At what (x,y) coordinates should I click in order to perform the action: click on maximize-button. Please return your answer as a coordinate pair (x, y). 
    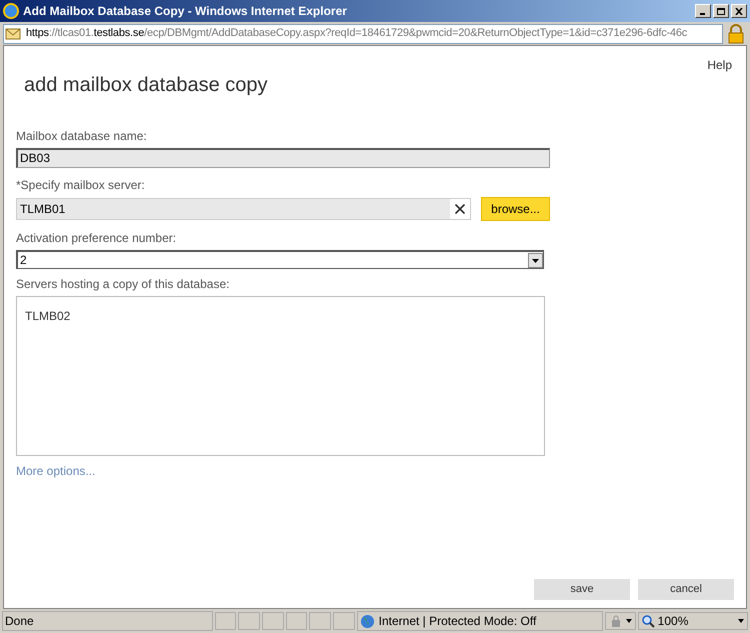
    Looking at the image, I should click on (721, 11).